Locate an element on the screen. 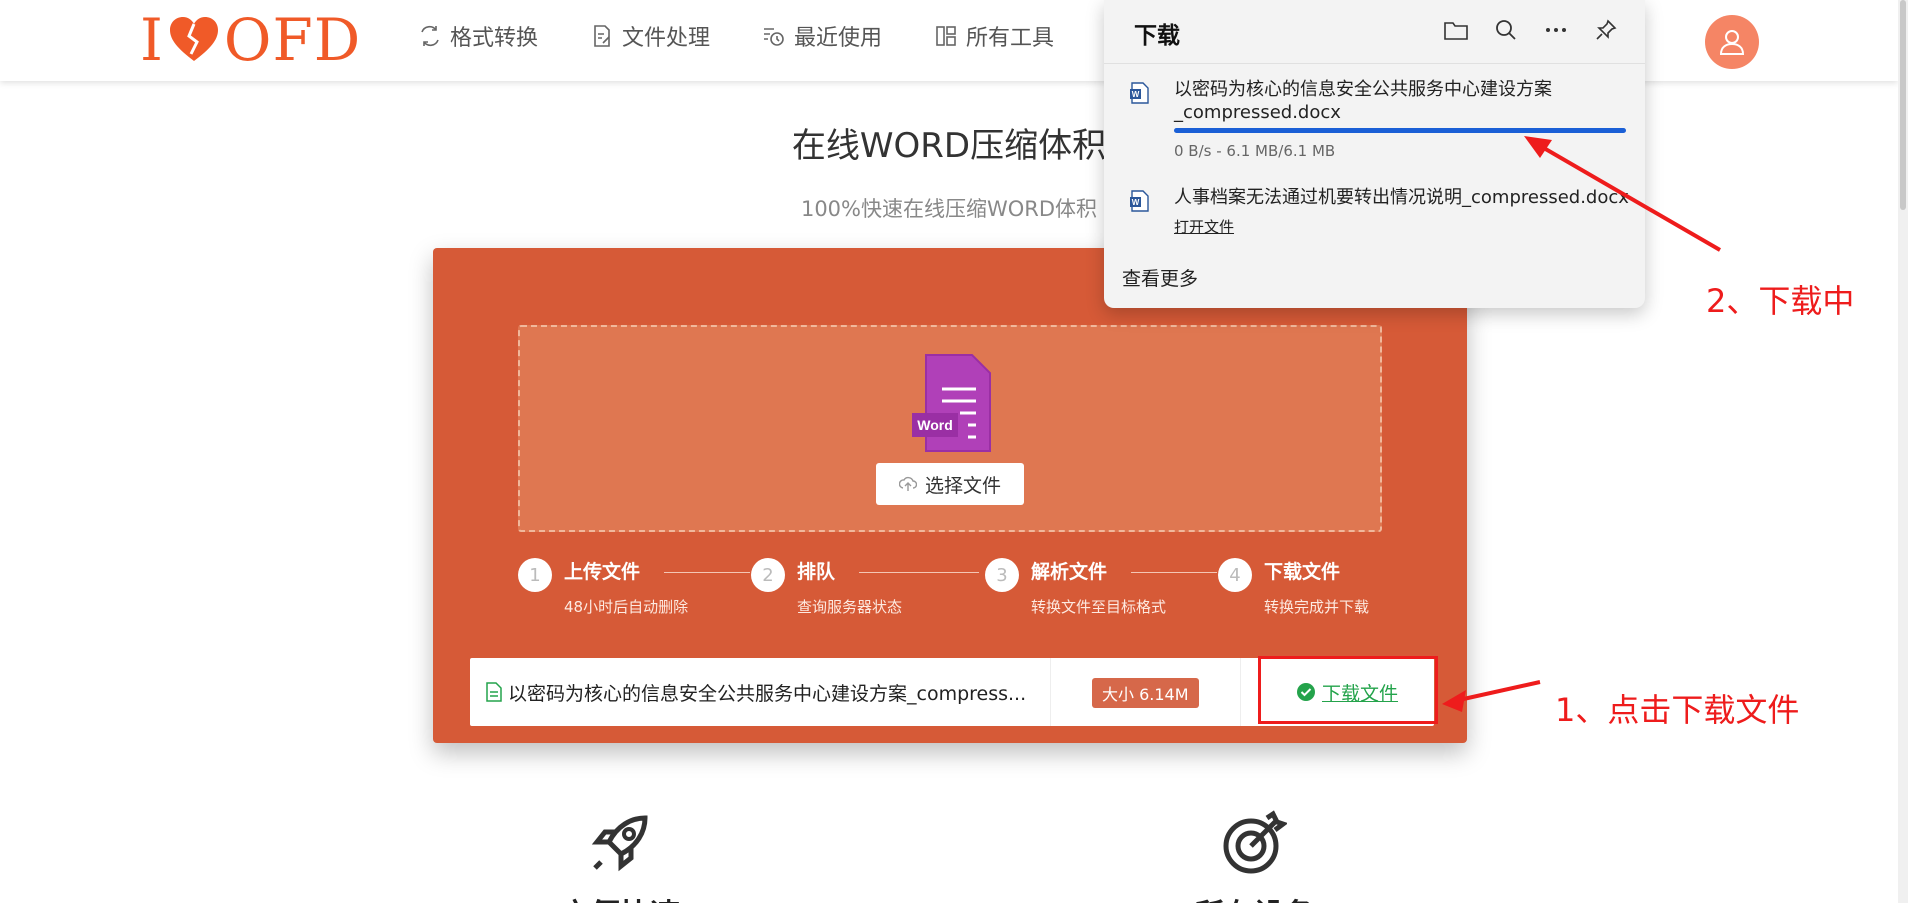 The image size is (1908, 903). pin-icon is located at coordinates (1606, 29).